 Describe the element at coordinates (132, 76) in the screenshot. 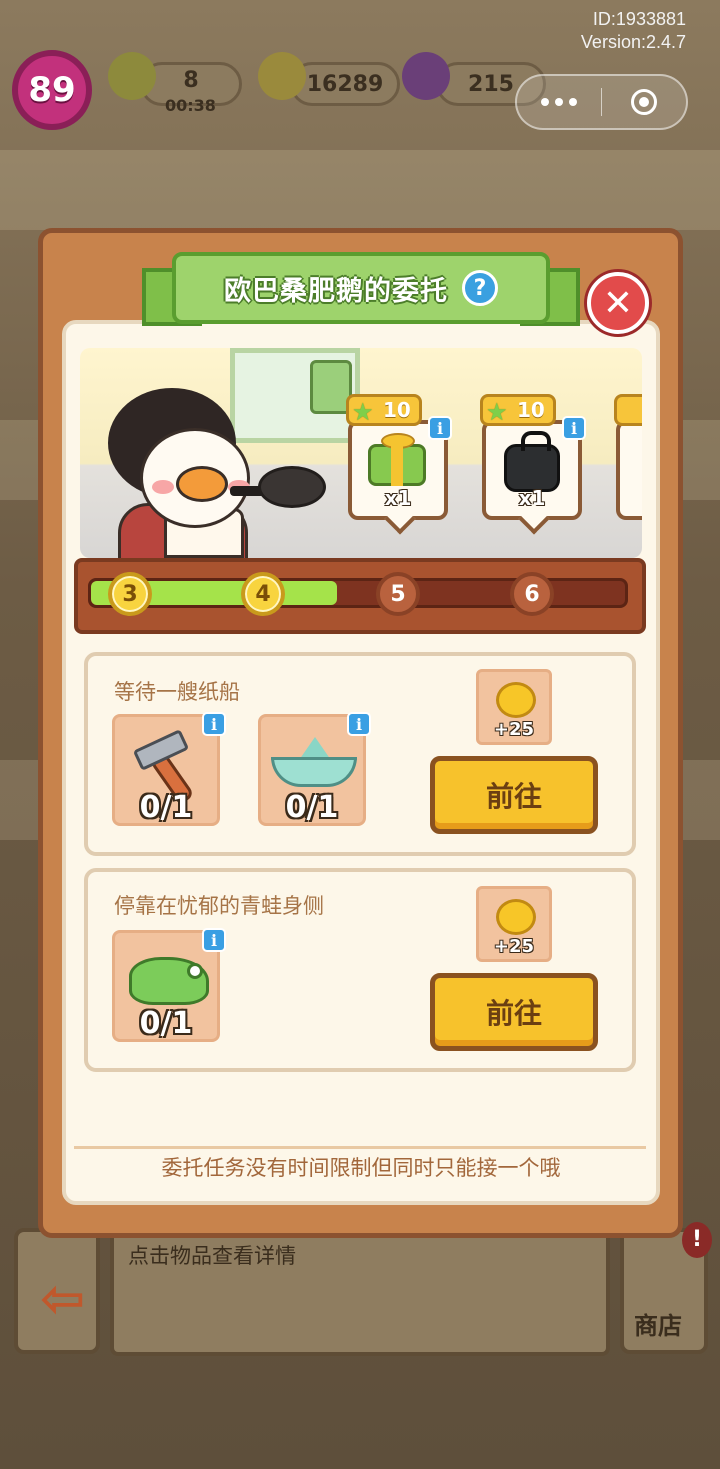

I see `lightning-icon` at that location.